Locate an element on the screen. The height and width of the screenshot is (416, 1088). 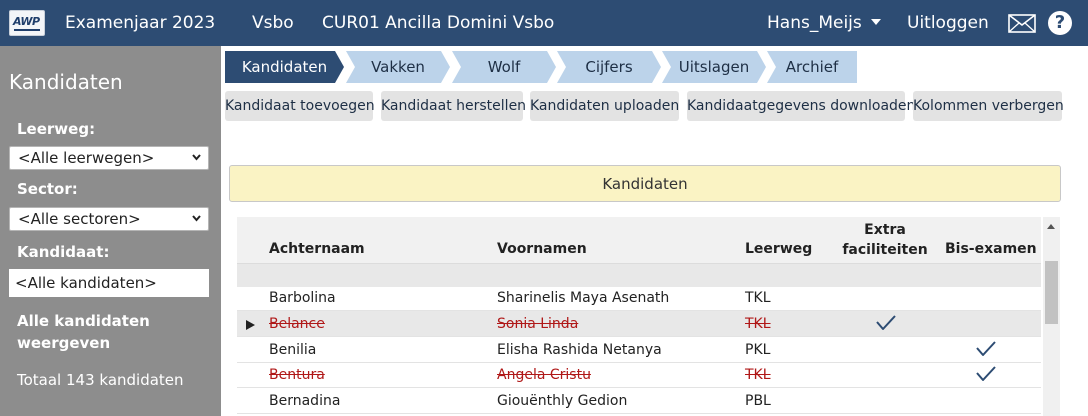
header-voornamen: Voornamen is located at coordinates (542, 249).